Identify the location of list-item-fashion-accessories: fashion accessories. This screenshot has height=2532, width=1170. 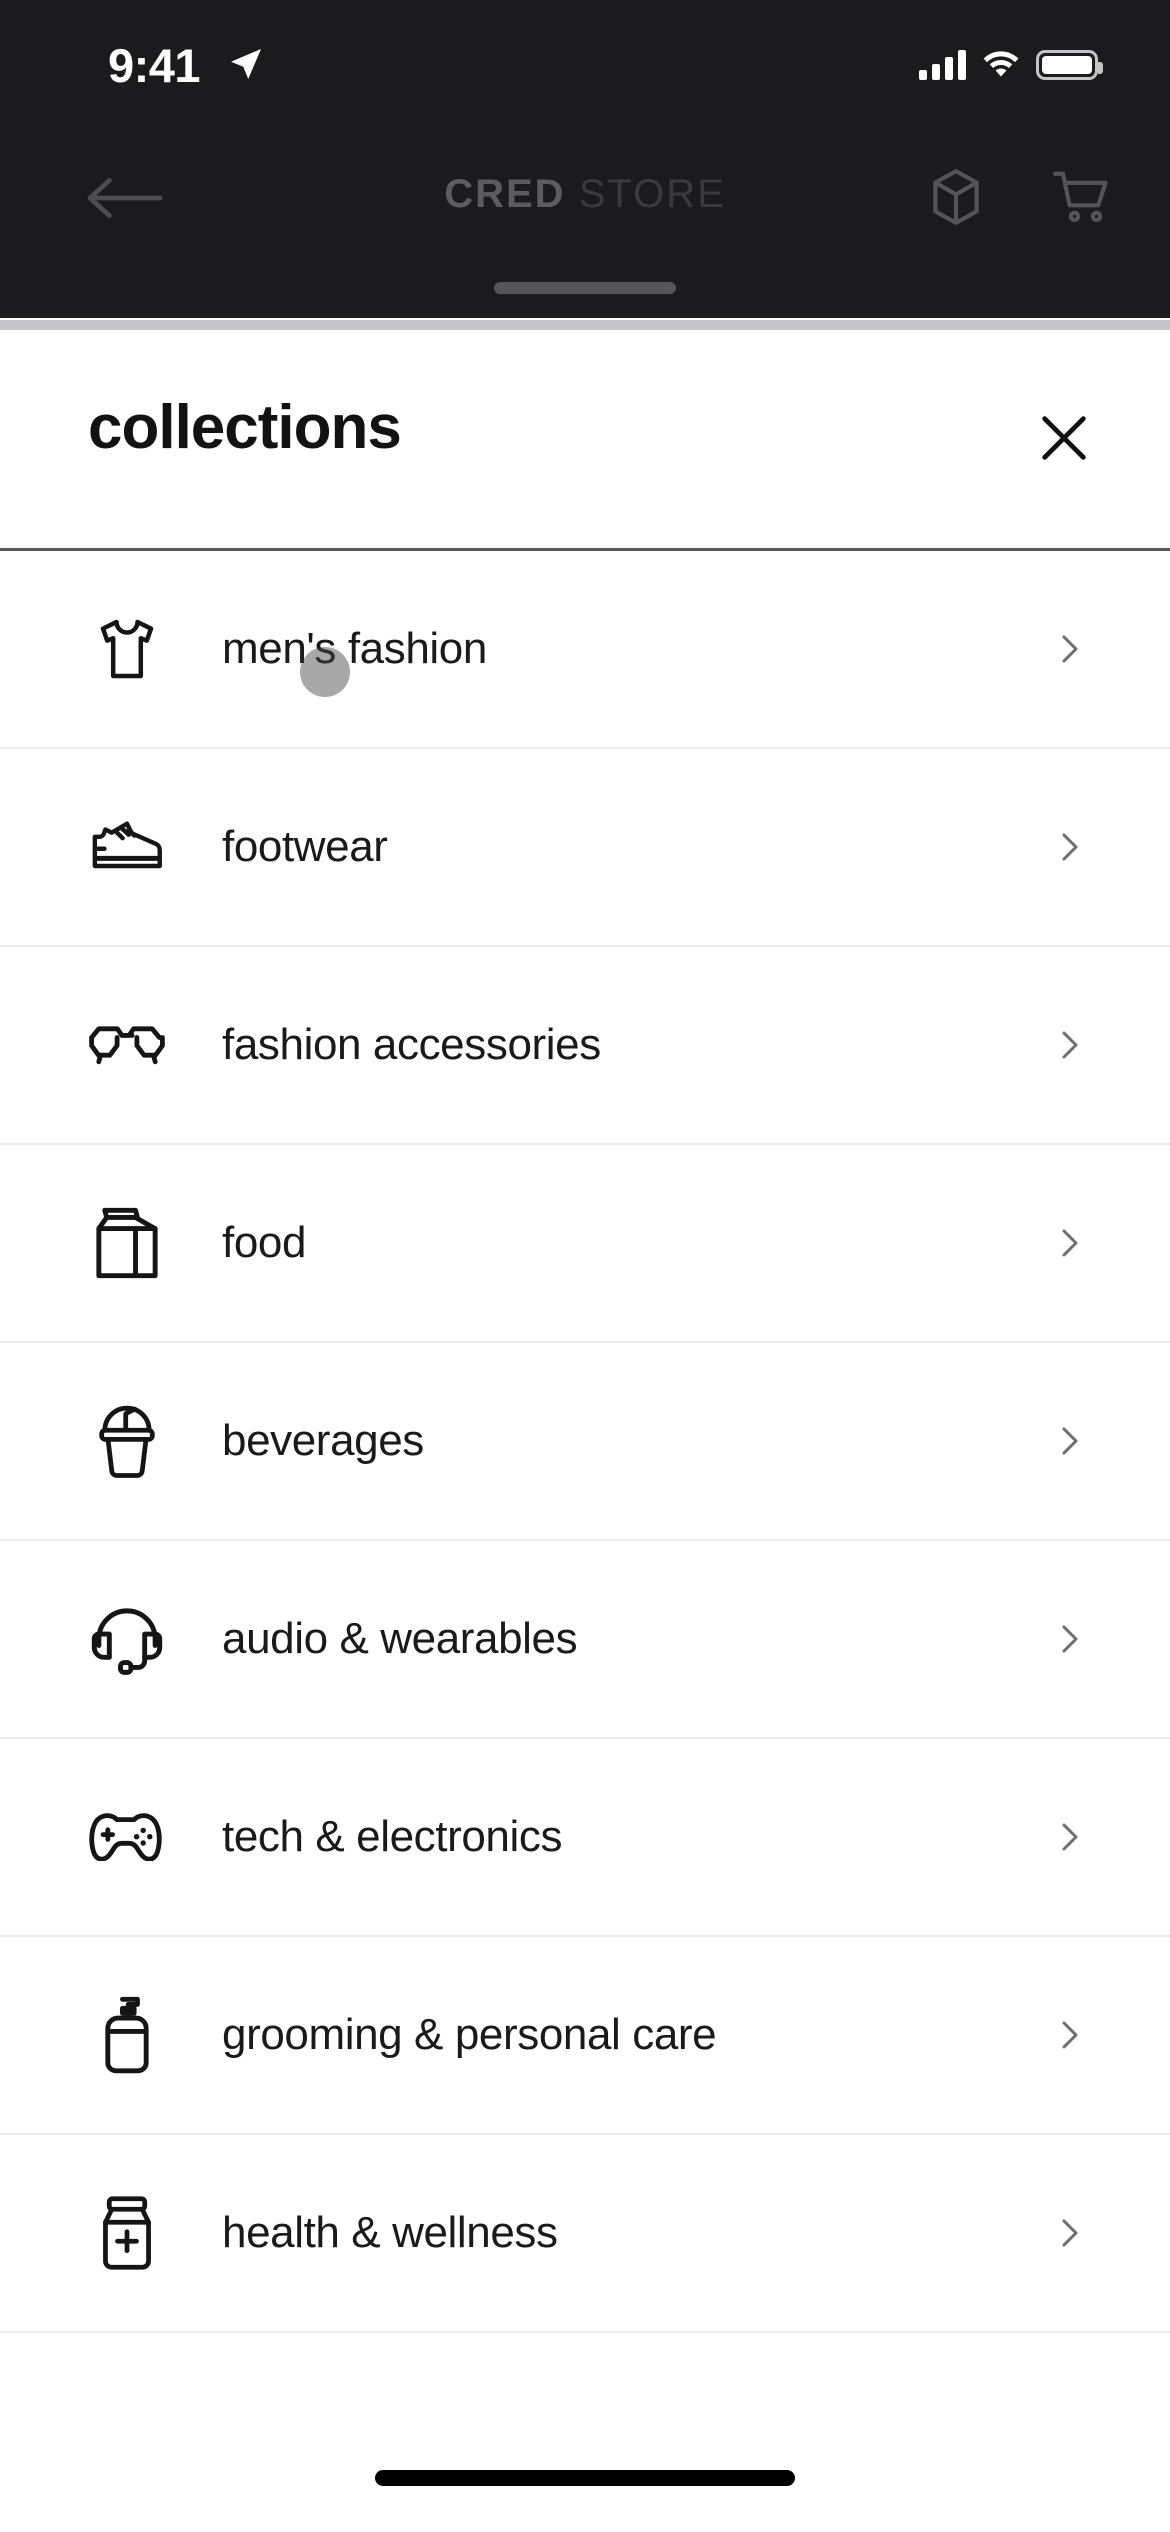
(585, 1046).